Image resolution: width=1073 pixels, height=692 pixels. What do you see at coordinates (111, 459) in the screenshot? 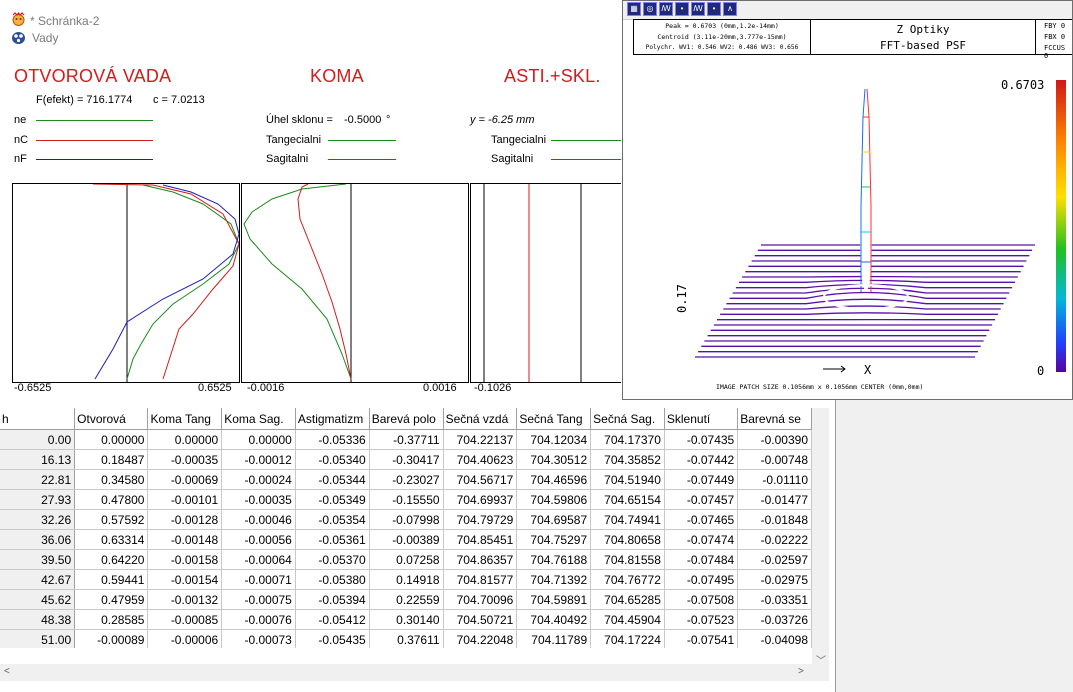
I see `table-cell: 0.18487` at bounding box center [111, 459].